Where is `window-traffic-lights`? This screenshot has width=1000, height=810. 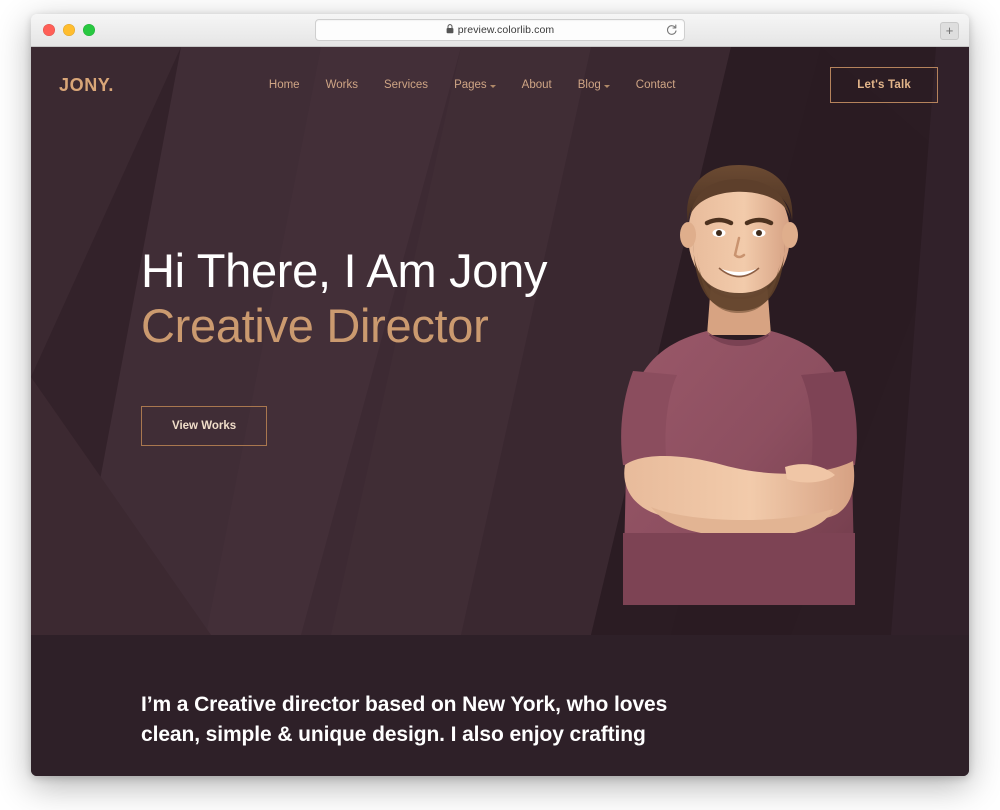 window-traffic-lights is located at coordinates (69, 30).